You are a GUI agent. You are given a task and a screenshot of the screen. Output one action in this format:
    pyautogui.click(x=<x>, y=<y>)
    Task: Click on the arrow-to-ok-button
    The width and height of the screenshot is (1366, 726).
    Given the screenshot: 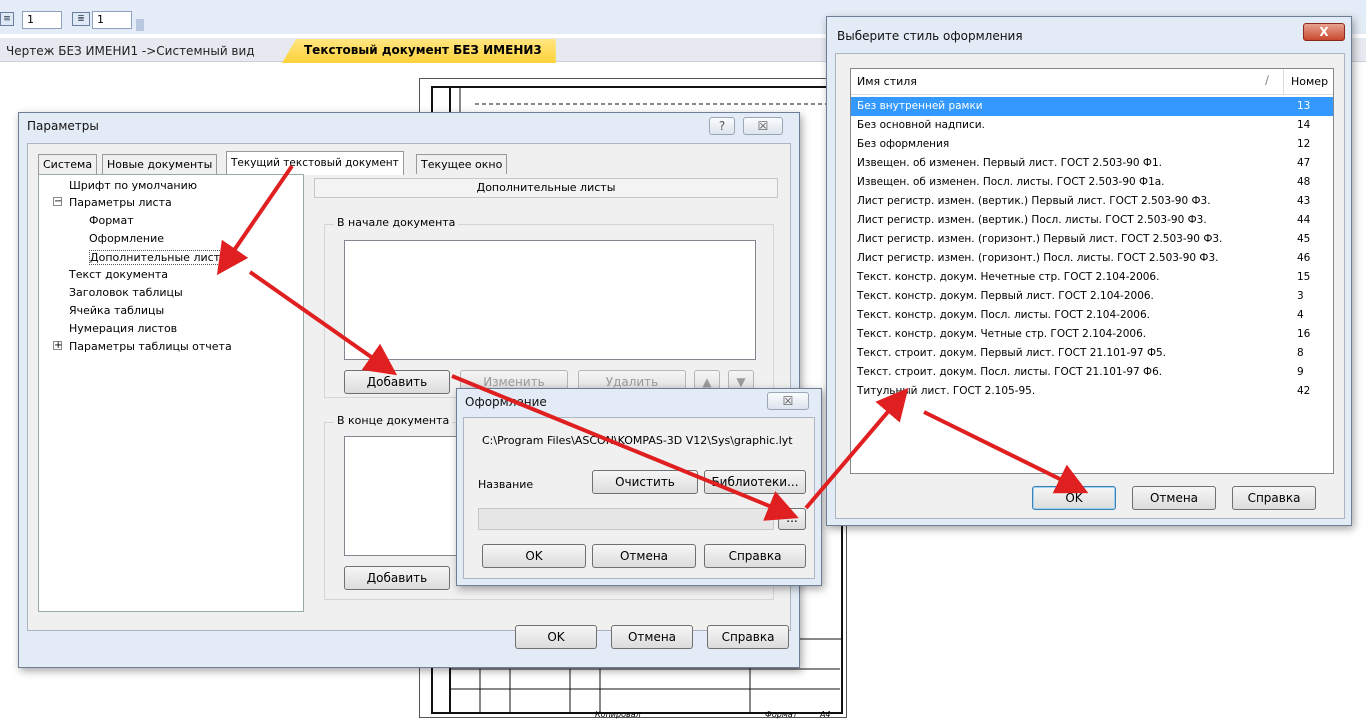 What is the action you would take?
    pyautogui.click(x=1006, y=452)
    